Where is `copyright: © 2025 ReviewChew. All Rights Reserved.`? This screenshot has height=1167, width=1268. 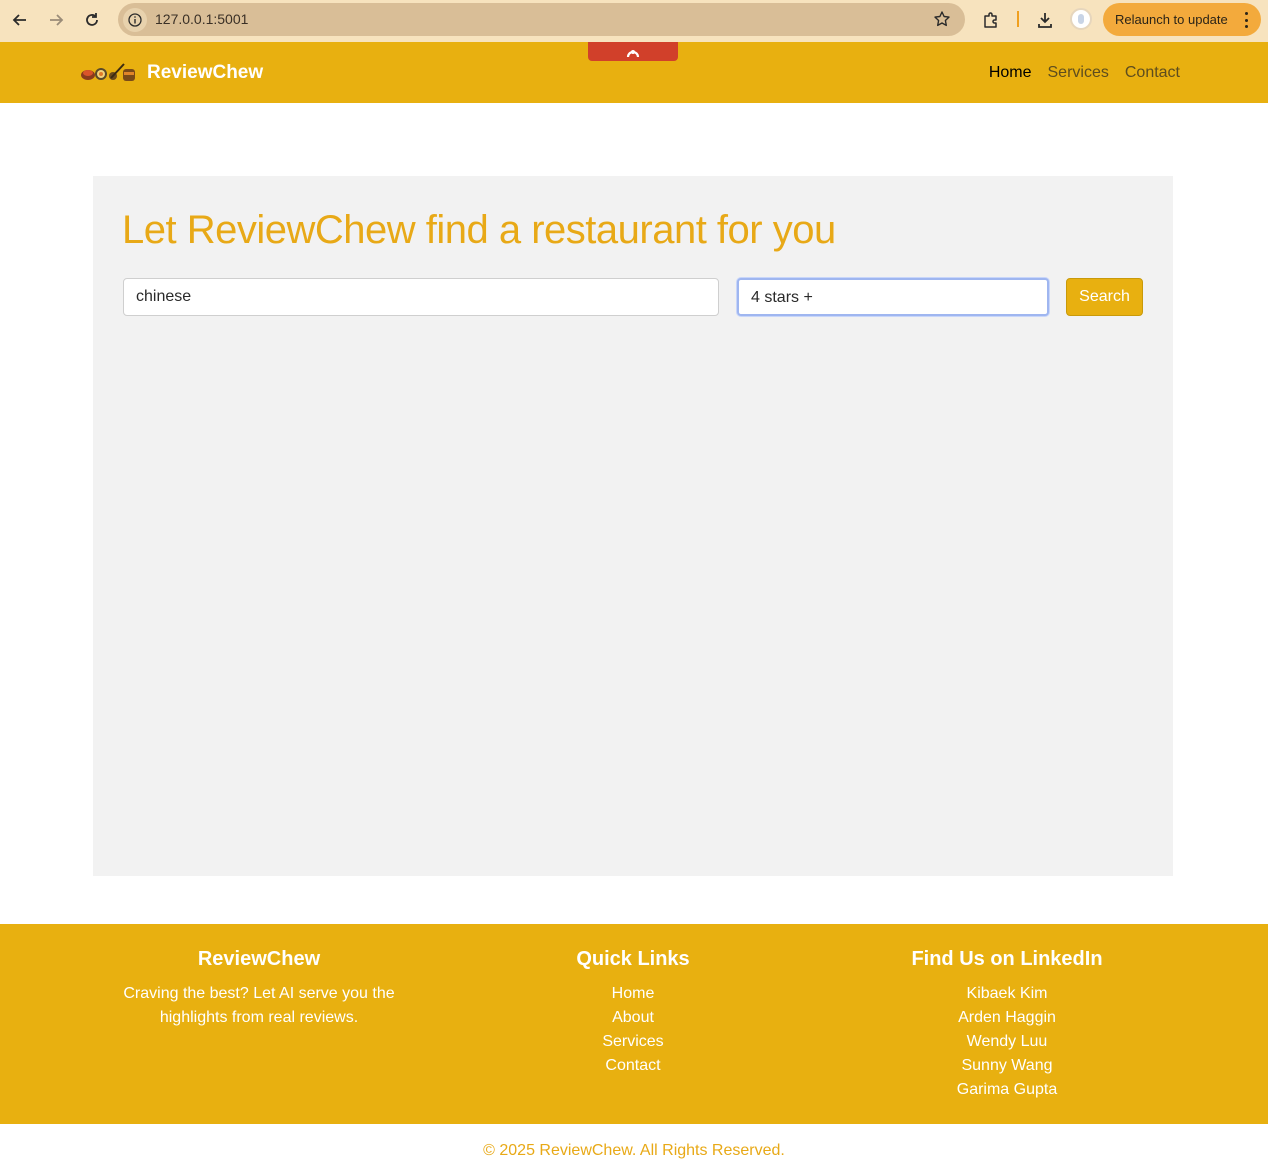 copyright: © 2025 ReviewChew. All Rights Reserved. is located at coordinates (634, 1150).